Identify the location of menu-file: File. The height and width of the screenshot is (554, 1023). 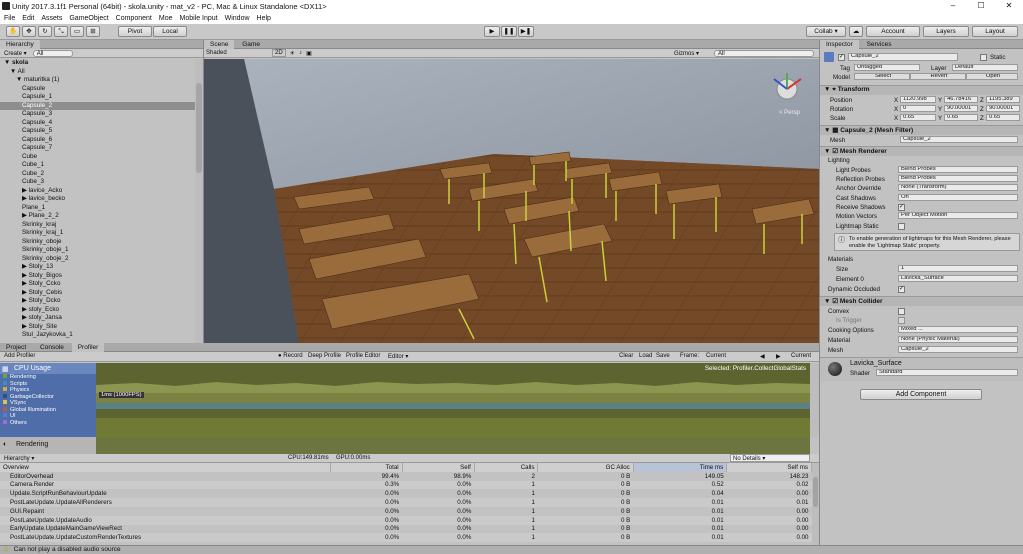
(9, 18).